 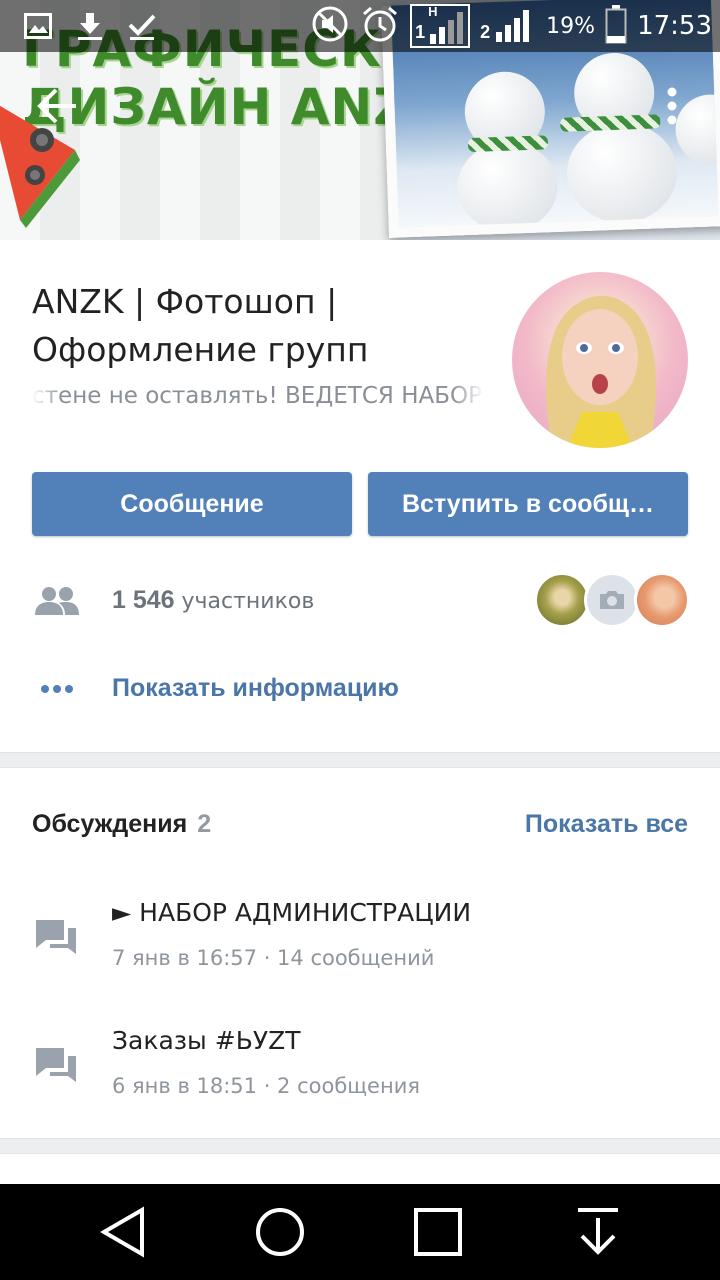 I want to click on members-count: 1 546, so click(x=143, y=600).